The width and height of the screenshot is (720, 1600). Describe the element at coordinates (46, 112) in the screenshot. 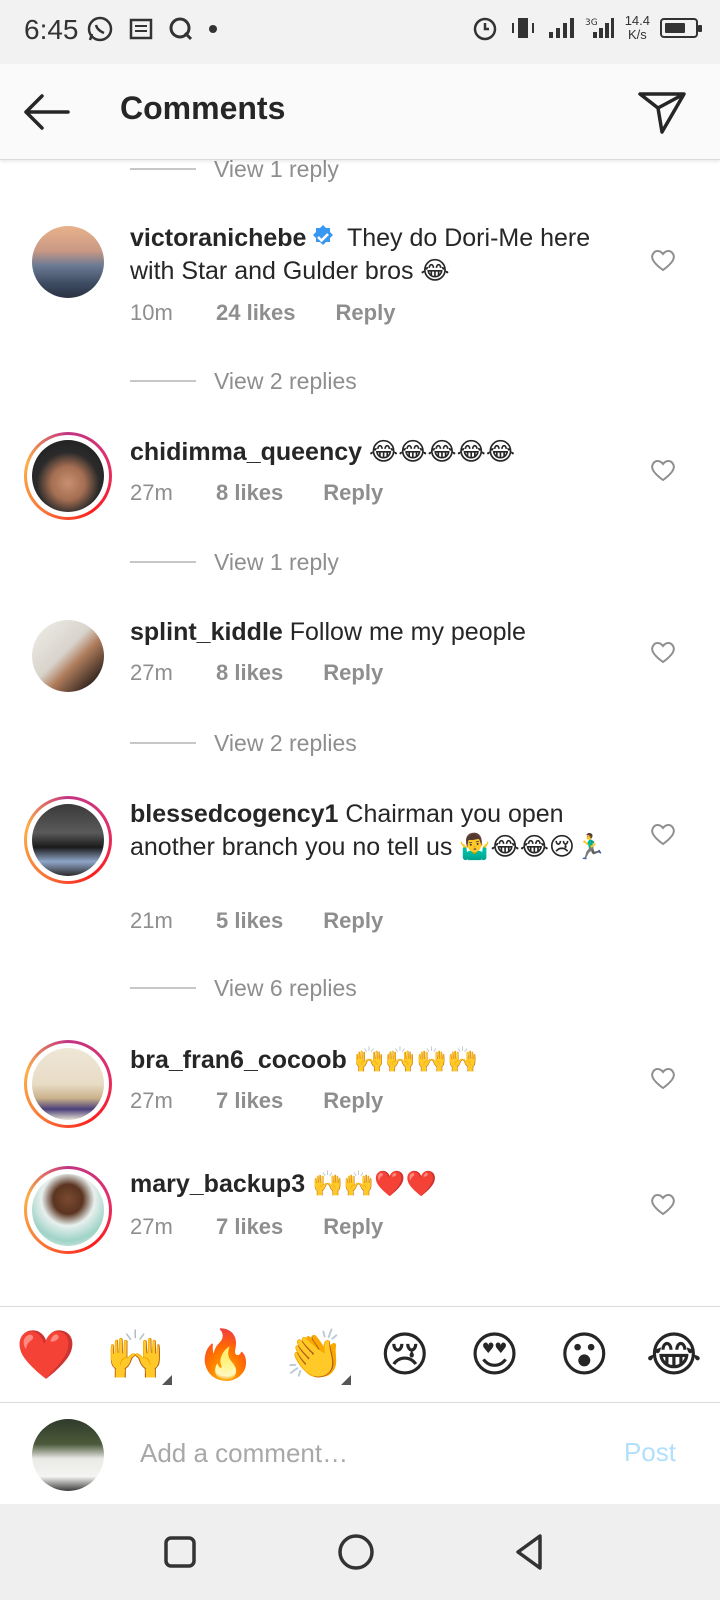

I see `back-arrow-icon` at that location.